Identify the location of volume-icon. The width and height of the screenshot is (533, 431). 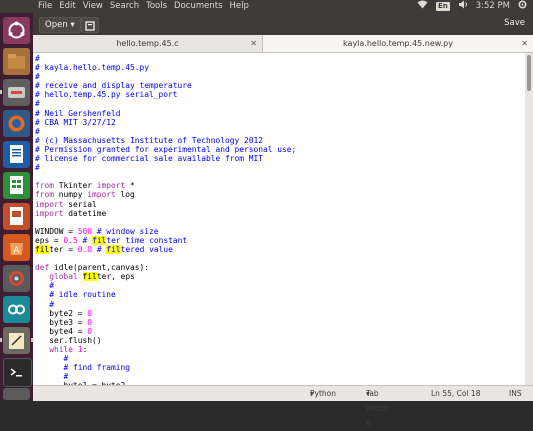
(463, 7).